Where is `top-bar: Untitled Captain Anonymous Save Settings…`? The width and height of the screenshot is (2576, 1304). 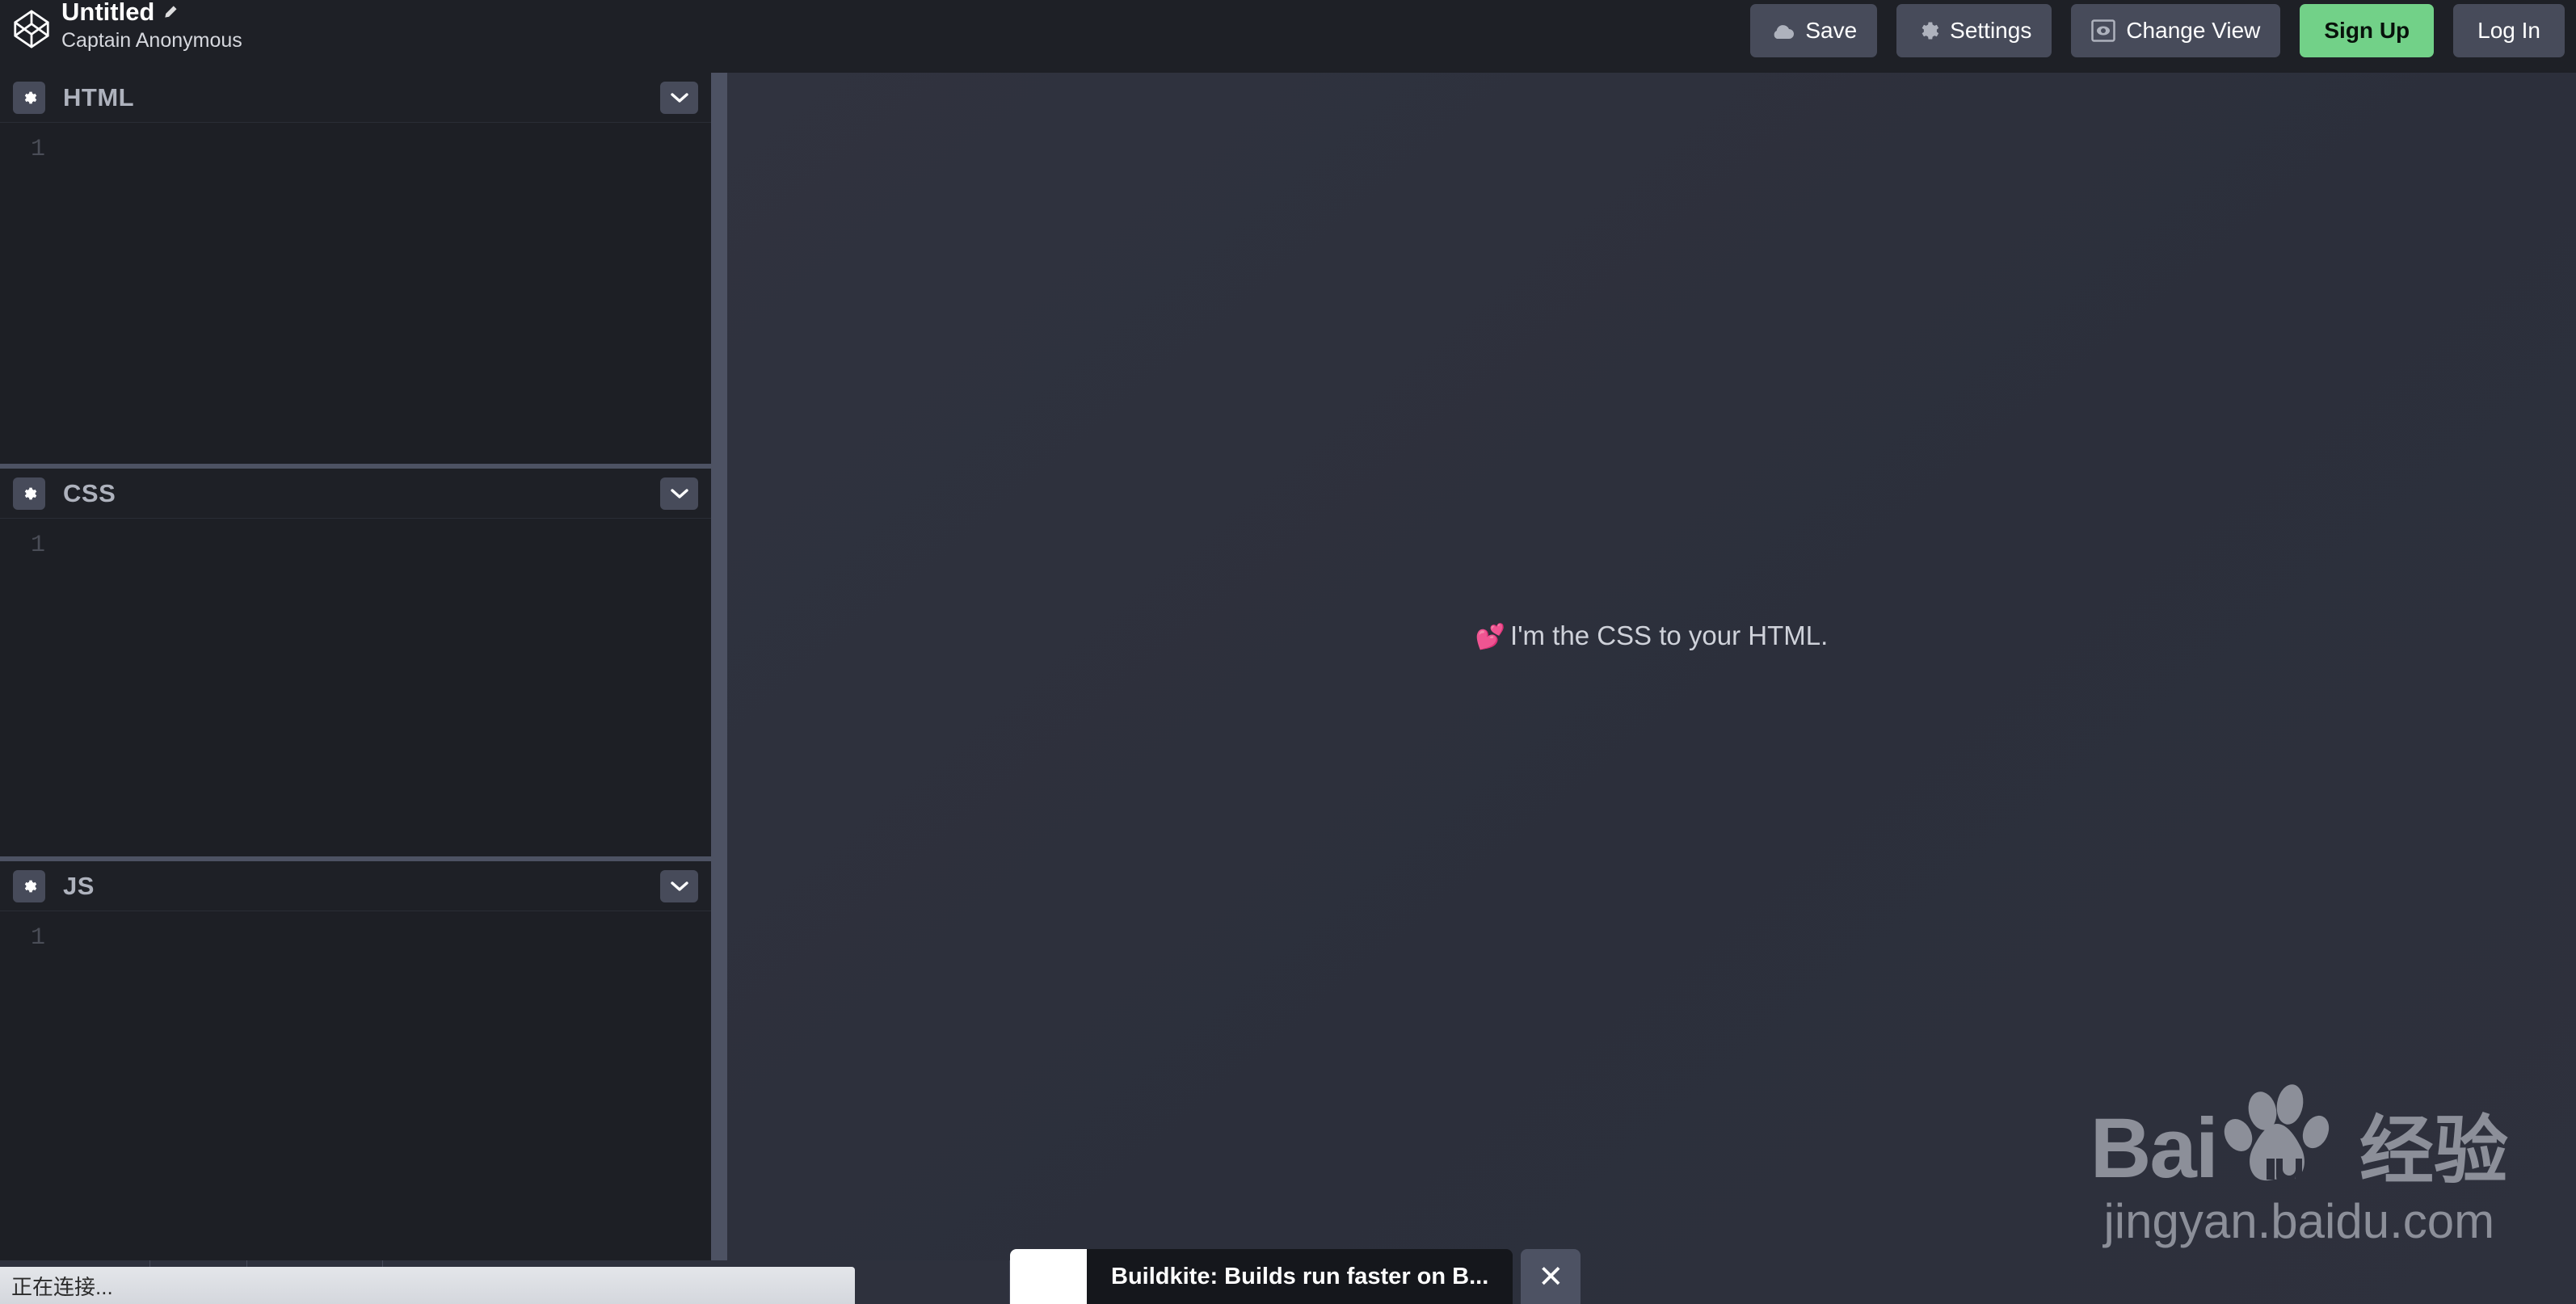 top-bar: Untitled Captain Anonymous Save Settings… is located at coordinates (1288, 36).